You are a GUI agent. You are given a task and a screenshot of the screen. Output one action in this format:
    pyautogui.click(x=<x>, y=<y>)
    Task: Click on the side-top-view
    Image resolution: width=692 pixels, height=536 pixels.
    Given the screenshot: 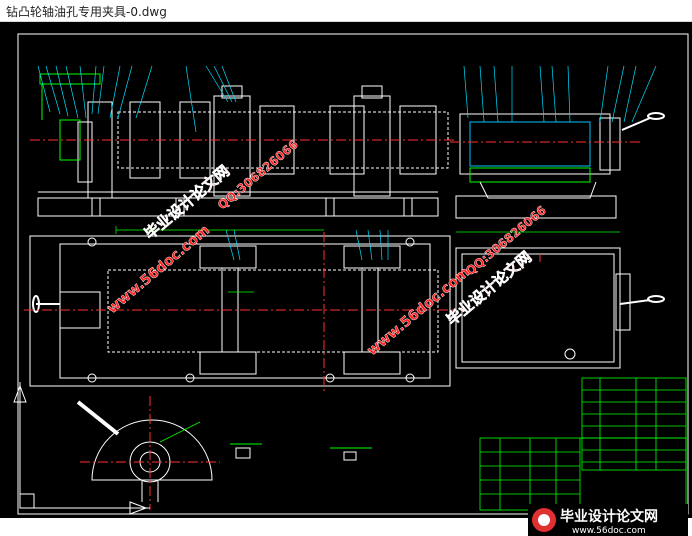 What is the action you would take?
    pyautogui.click(x=560, y=308)
    